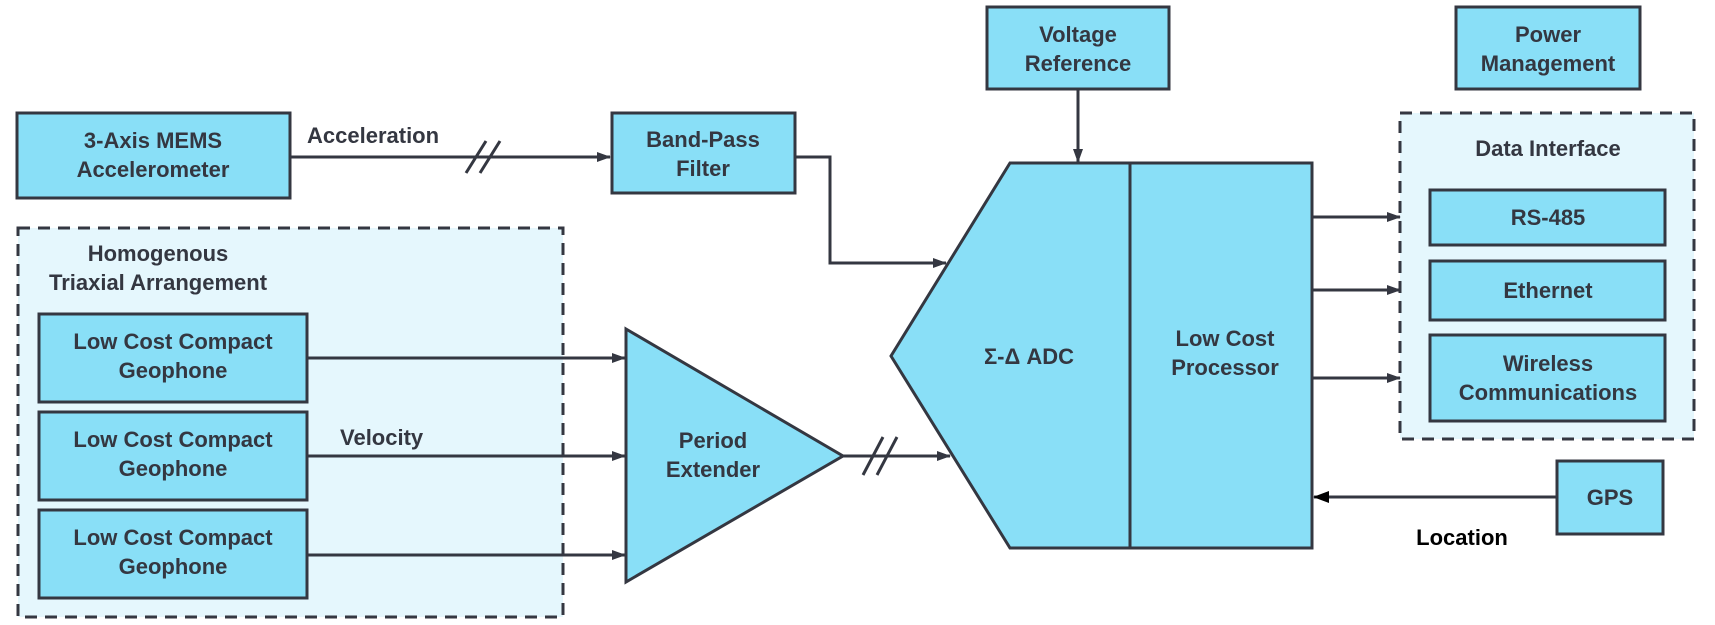  I want to click on processor-label-line2: Processor, so click(1225, 367).